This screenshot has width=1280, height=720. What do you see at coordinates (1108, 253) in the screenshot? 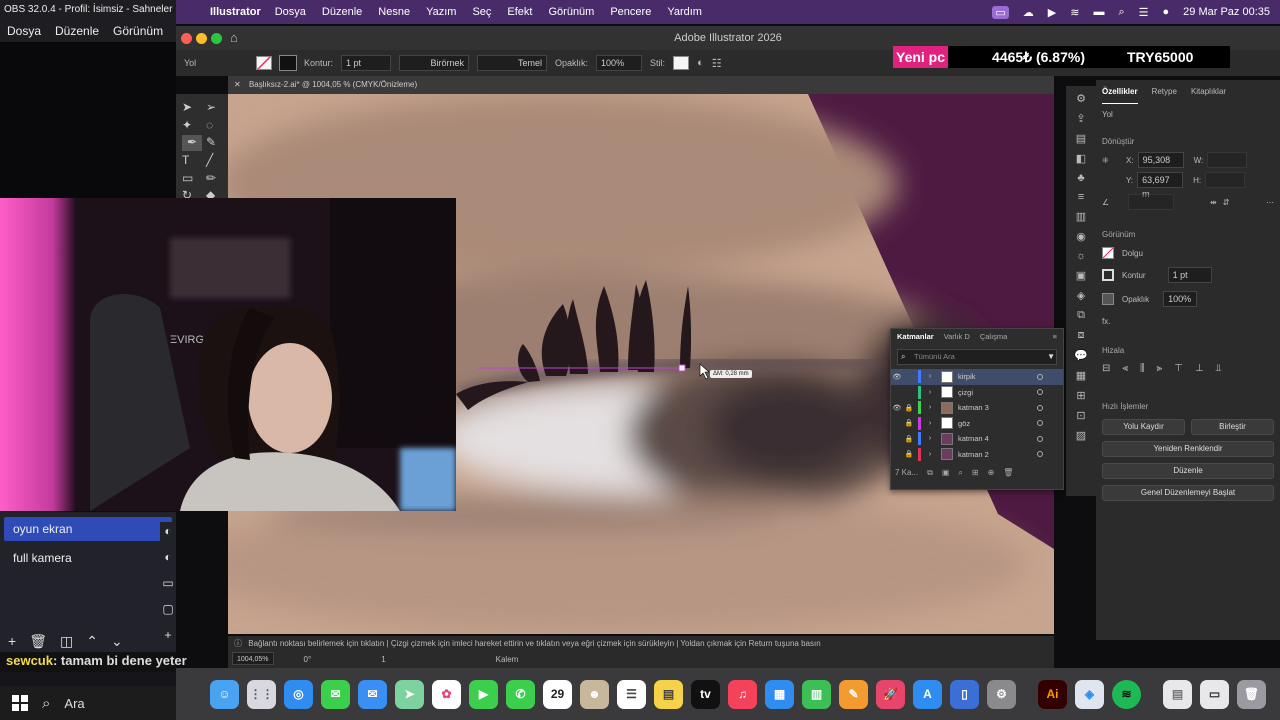
I see `appearance-fill-swatch` at bounding box center [1108, 253].